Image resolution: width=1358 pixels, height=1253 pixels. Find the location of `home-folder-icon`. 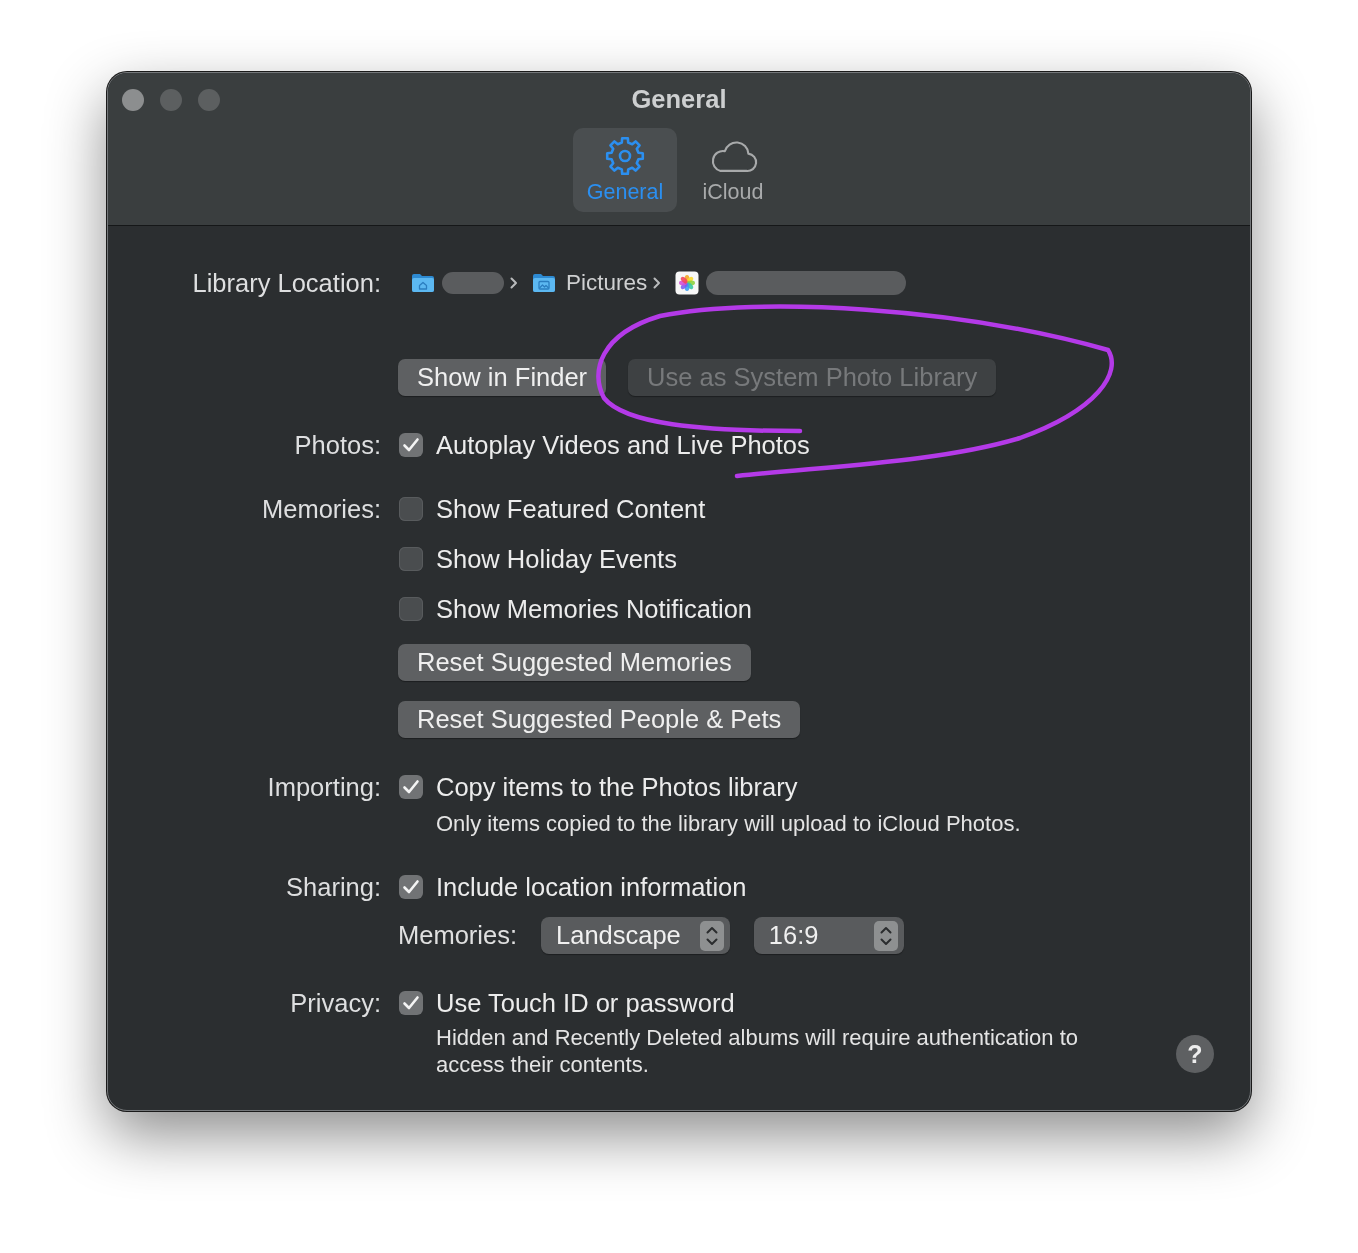

home-folder-icon is located at coordinates (423, 283).